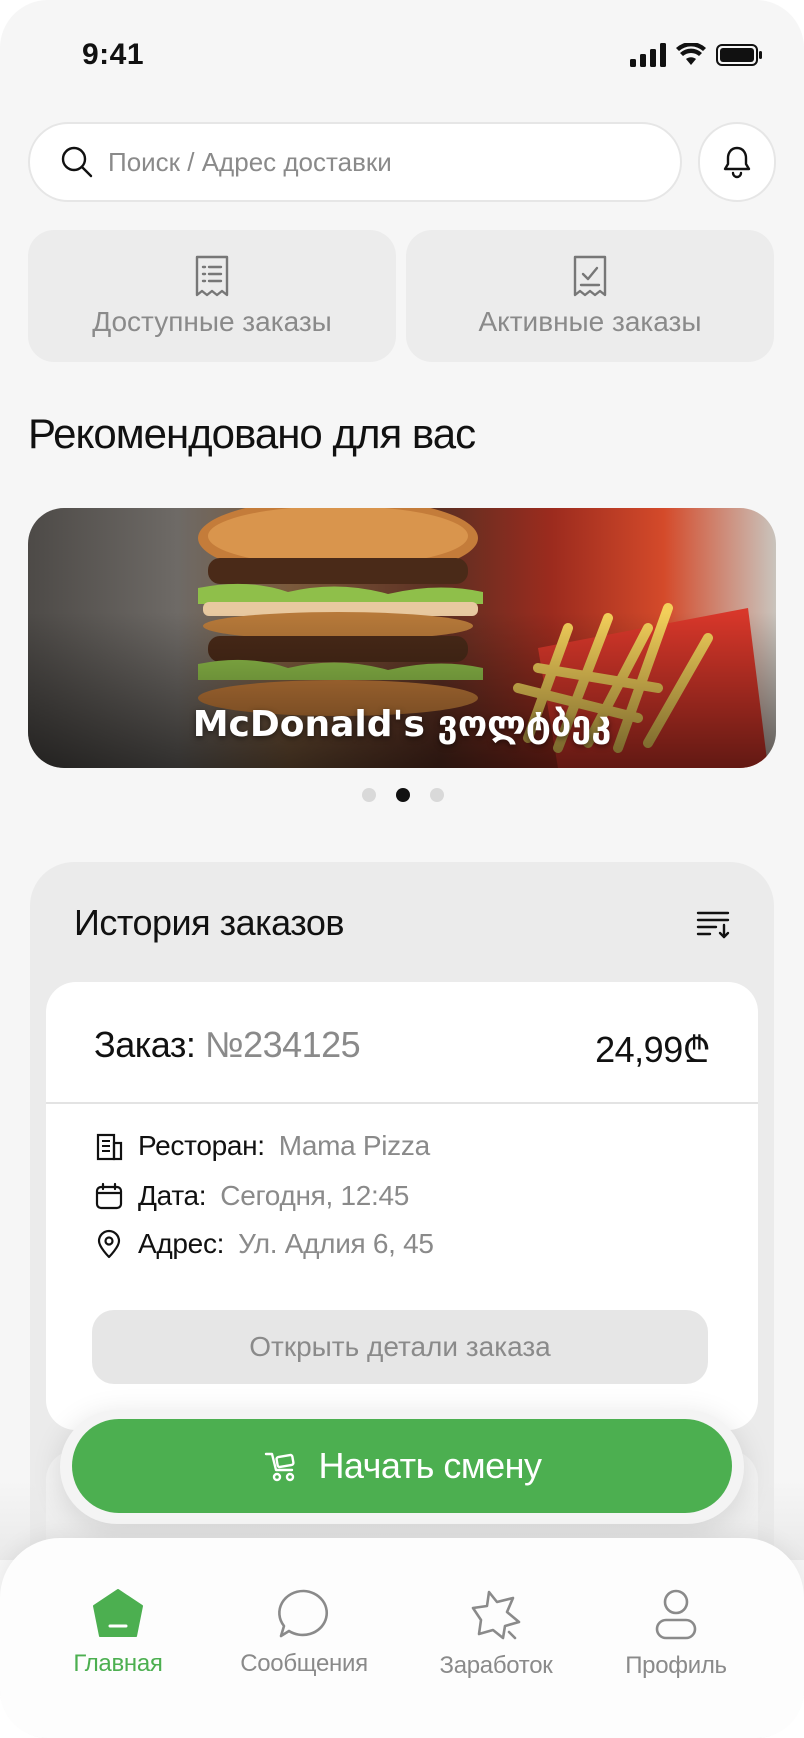  I want to click on sort-button, so click(714, 924).